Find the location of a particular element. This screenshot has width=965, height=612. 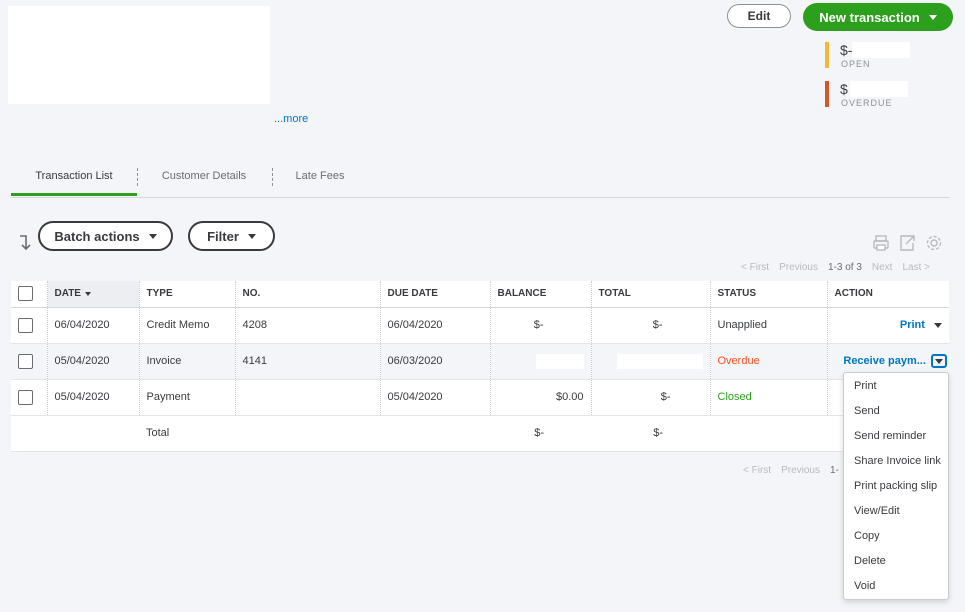

cell-date: 06/04/2020 is located at coordinates (93, 325).